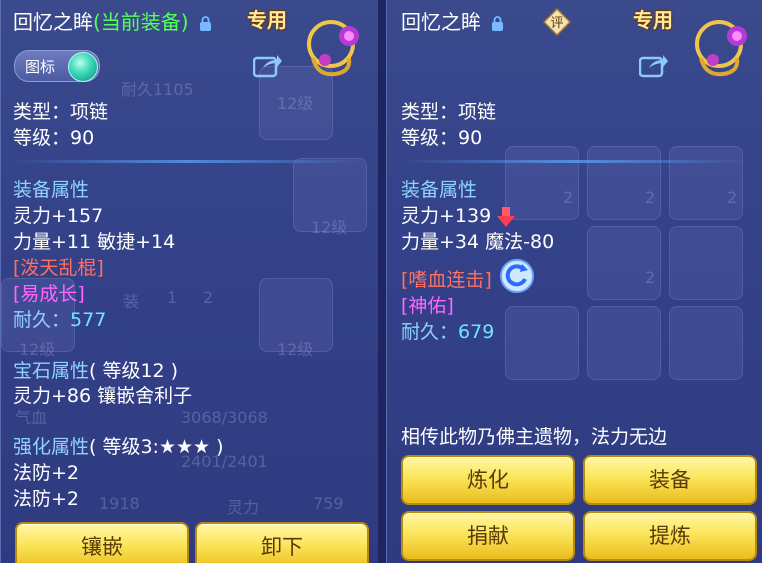  Describe the element at coordinates (119, 503) in the screenshot. I see `bg-stat-value: 1918` at that location.